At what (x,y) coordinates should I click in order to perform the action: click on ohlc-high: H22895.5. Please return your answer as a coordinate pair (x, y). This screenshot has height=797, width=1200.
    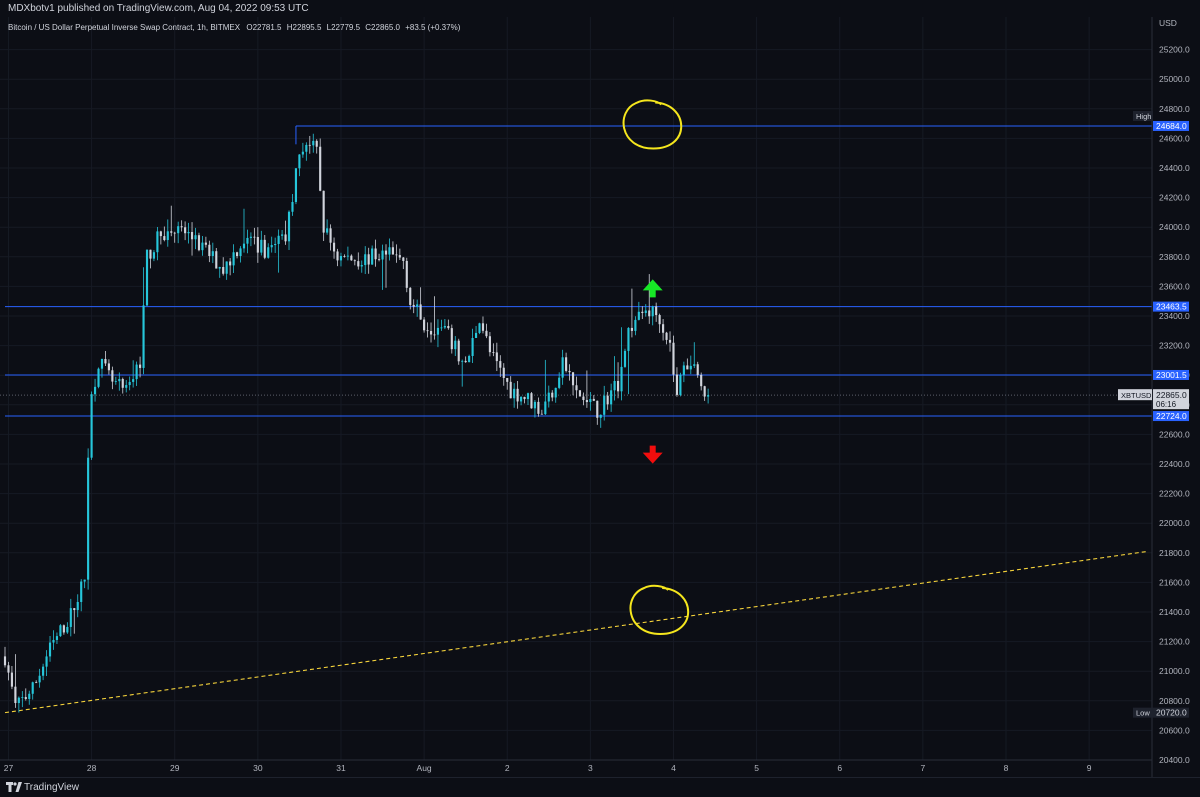
    Looking at the image, I should click on (304, 27).